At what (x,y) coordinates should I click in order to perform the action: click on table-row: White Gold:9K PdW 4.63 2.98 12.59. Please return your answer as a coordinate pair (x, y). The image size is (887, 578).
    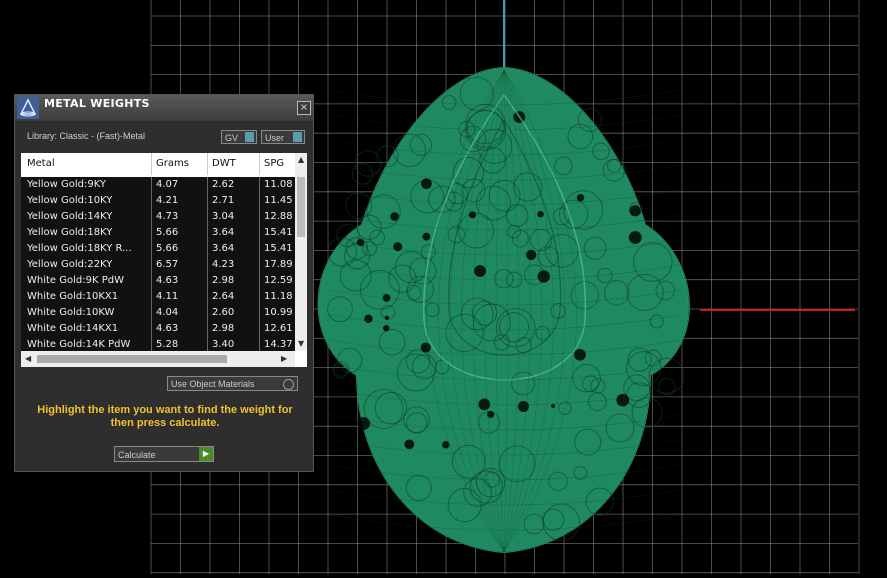
    Looking at the image, I should click on (158, 281).